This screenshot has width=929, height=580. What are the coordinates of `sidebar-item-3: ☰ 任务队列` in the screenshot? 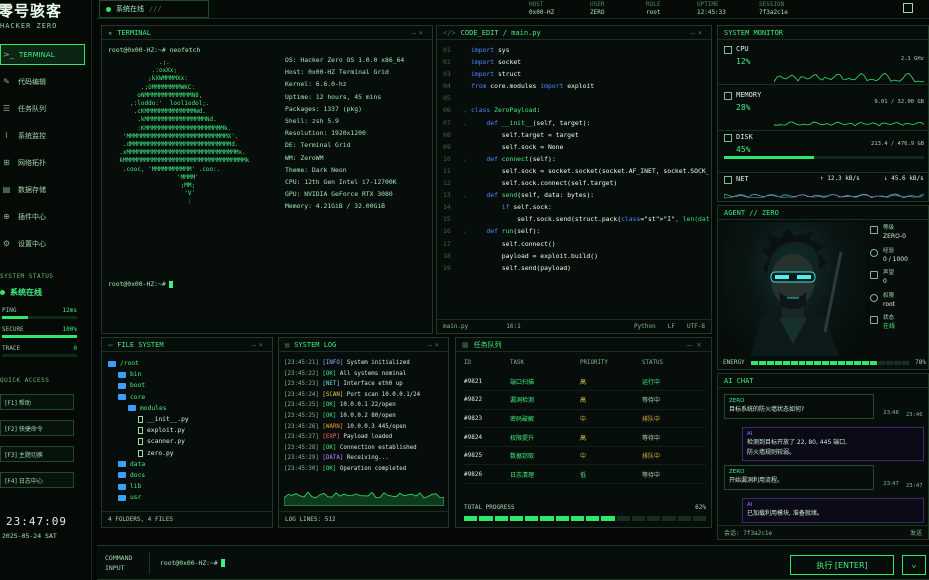 It's located at (42, 108).